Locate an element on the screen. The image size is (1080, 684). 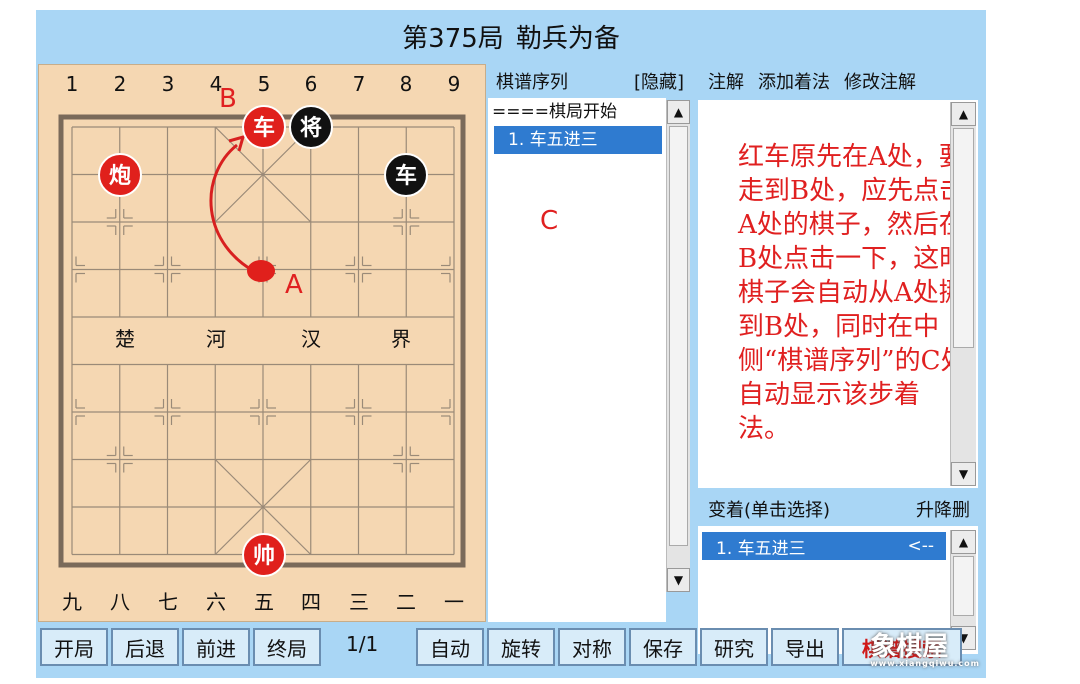
piece-black-chariot: 车 is located at coordinates (406, 175).